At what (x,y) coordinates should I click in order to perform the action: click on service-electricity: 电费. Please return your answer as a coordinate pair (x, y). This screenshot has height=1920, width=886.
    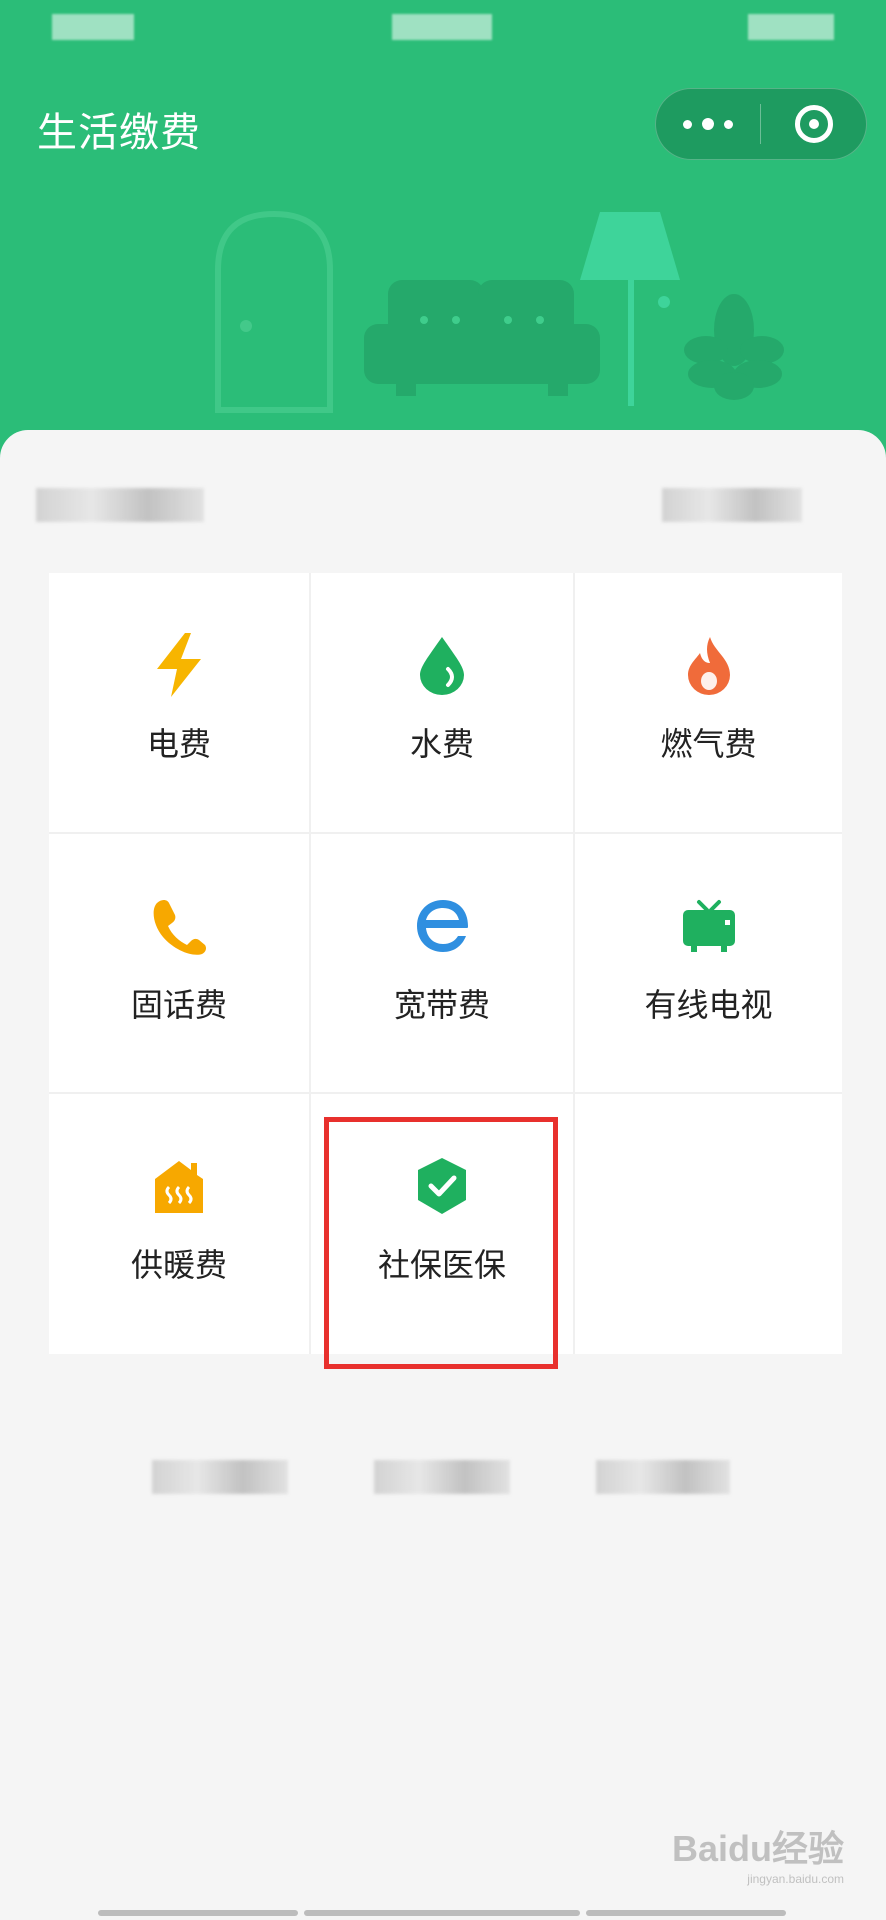
    Looking at the image, I should click on (180, 703).